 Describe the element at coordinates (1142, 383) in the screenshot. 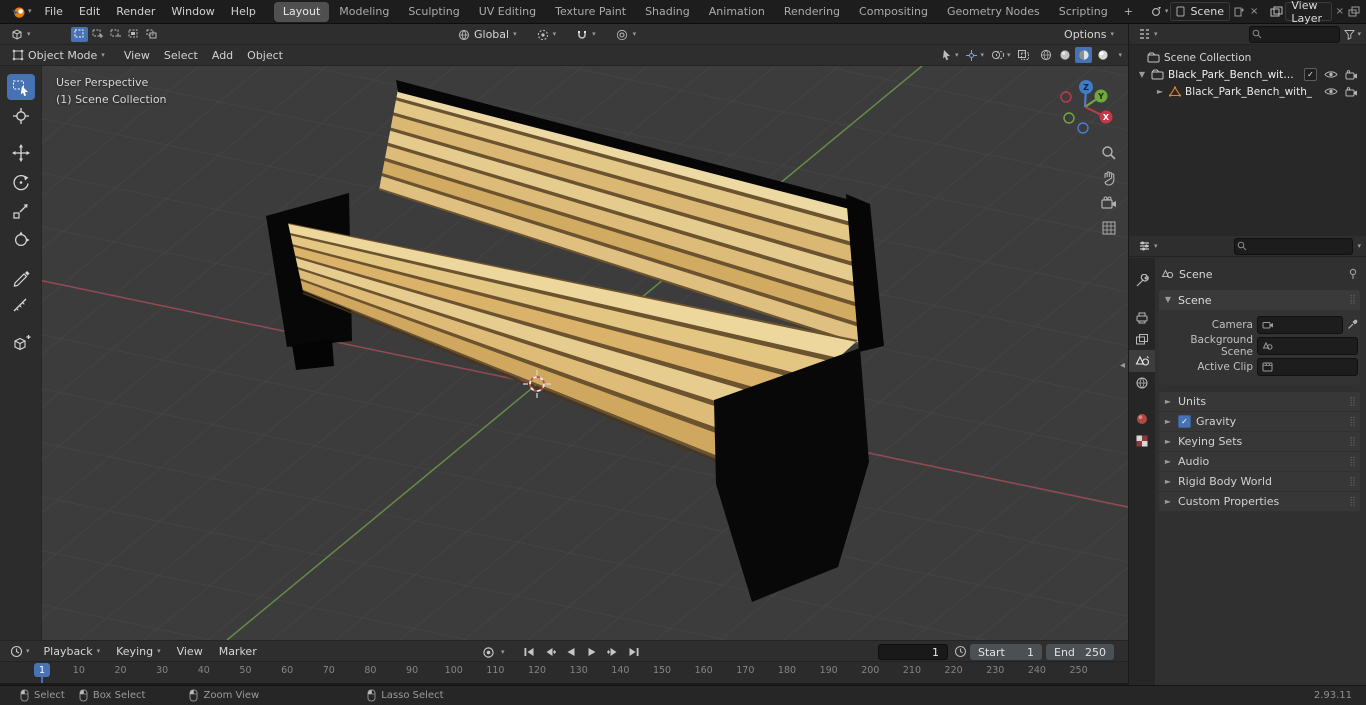

I see `tab-world` at that location.